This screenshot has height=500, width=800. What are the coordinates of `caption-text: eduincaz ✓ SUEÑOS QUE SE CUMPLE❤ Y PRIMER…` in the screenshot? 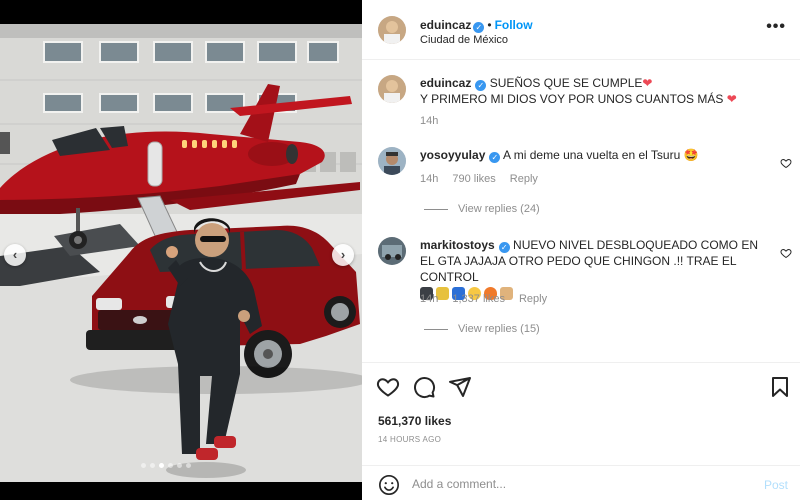 It's located at (590, 91).